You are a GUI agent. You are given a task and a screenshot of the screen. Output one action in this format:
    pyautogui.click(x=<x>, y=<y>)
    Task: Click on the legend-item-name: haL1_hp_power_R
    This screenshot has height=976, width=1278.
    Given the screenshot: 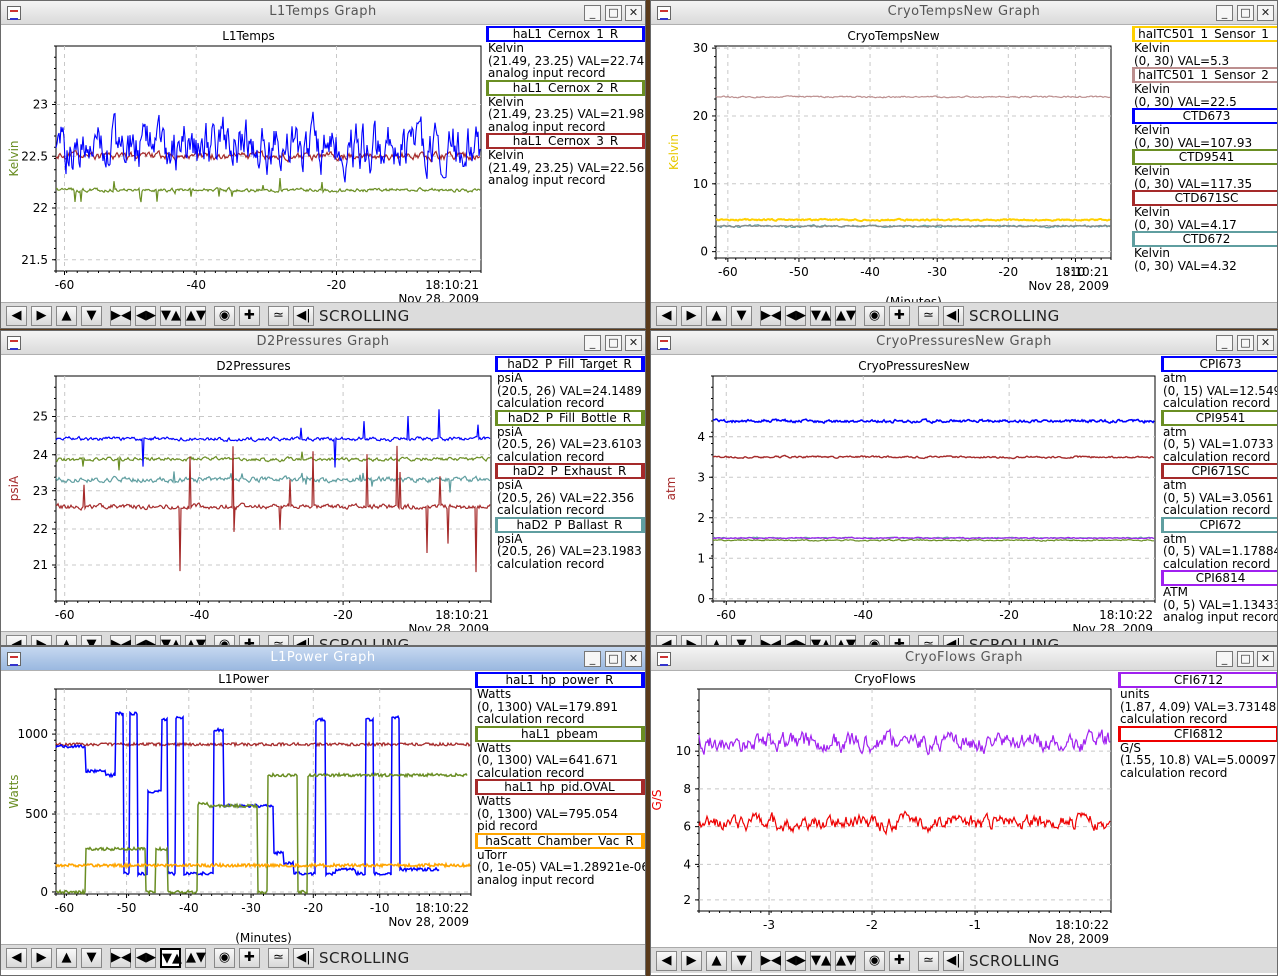 What is the action you would take?
    pyautogui.click(x=560, y=680)
    